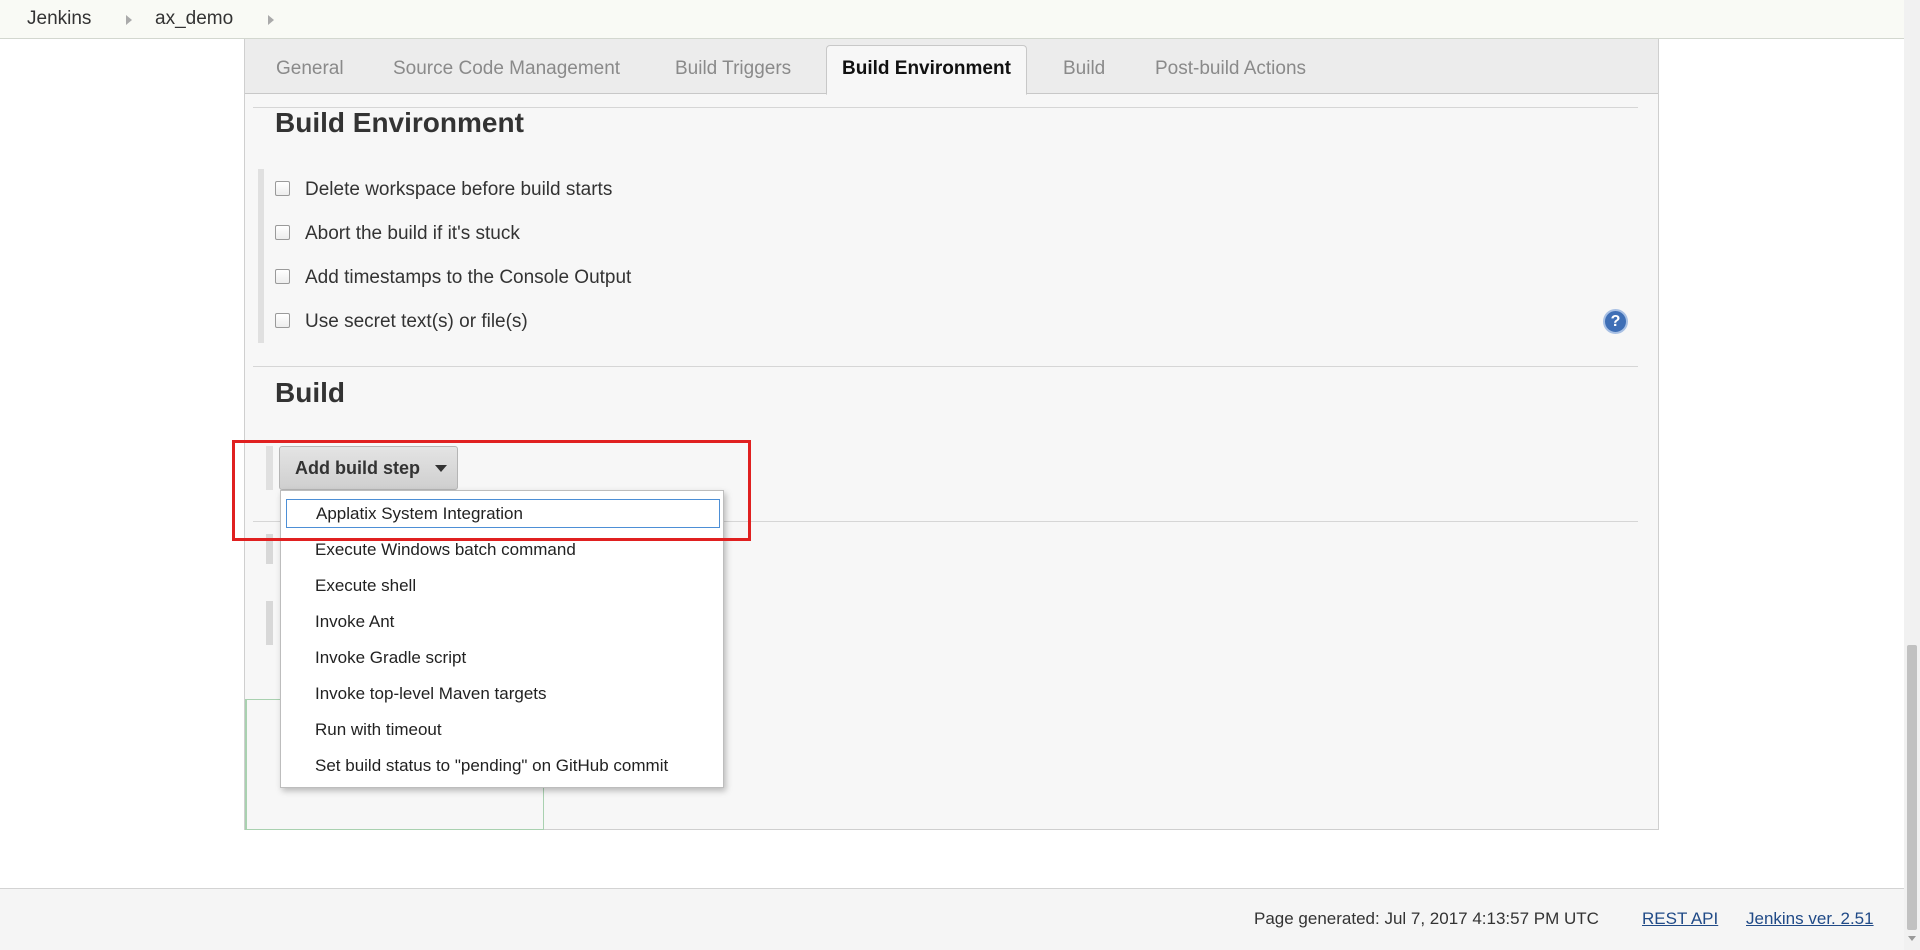 The width and height of the screenshot is (1920, 950). Describe the element at coordinates (282, 320) in the screenshot. I see `use-secret-checkbox` at that location.